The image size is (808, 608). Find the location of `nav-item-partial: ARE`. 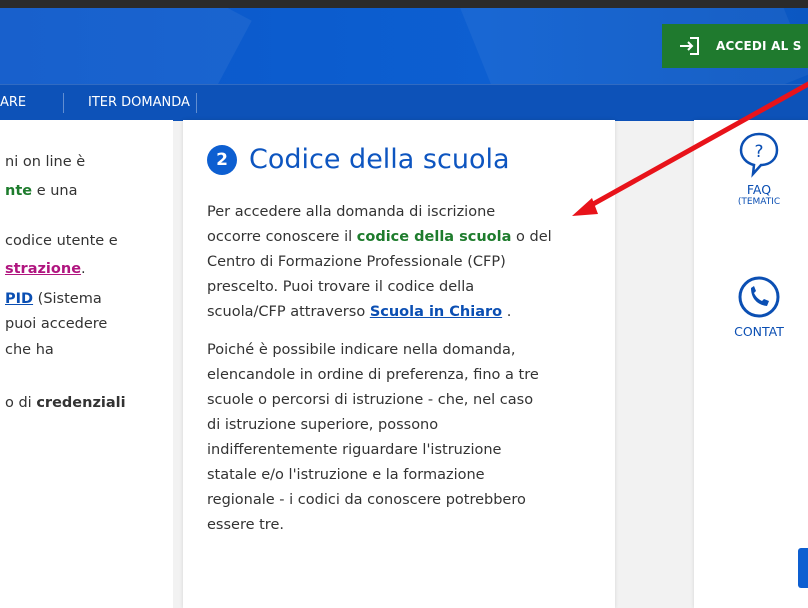

nav-item-partial: ARE is located at coordinates (13, 103).